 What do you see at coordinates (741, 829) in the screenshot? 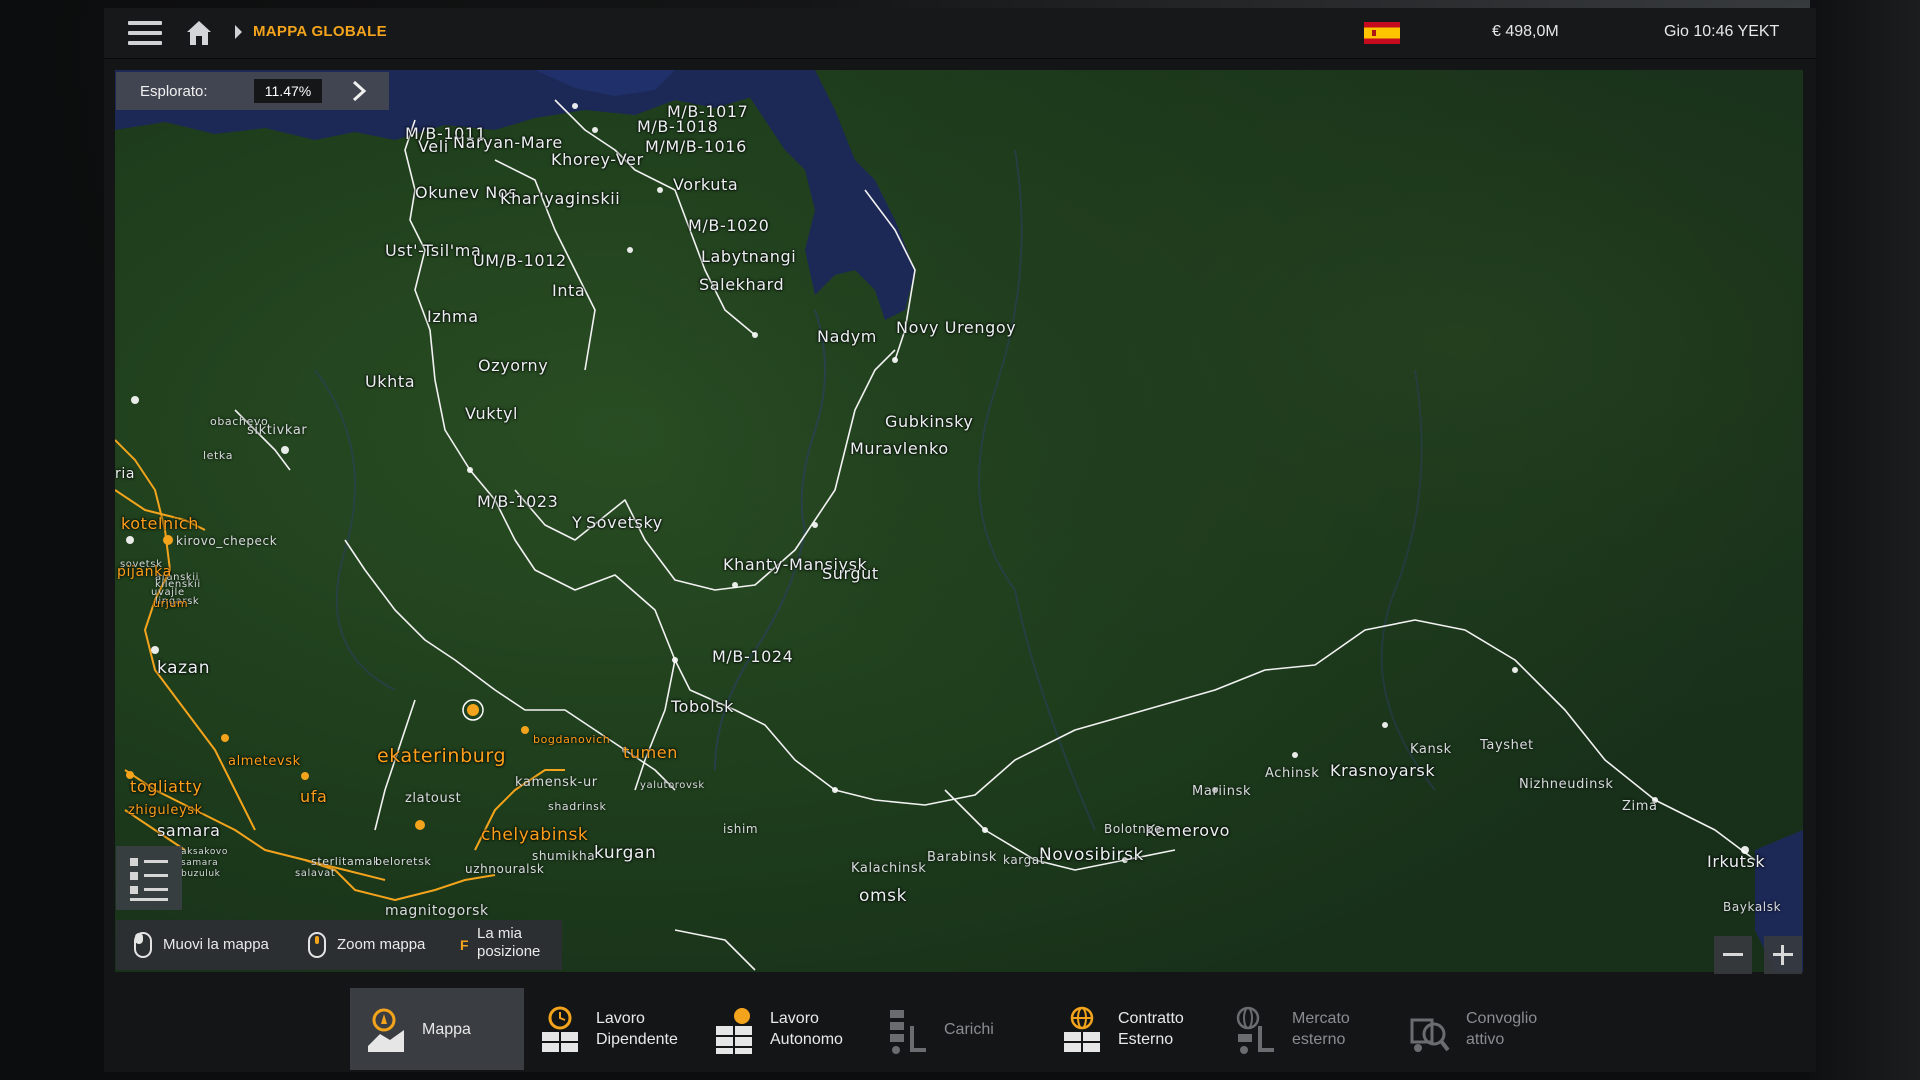
I see `city-label: ishim` at bounding box center [741, 829].